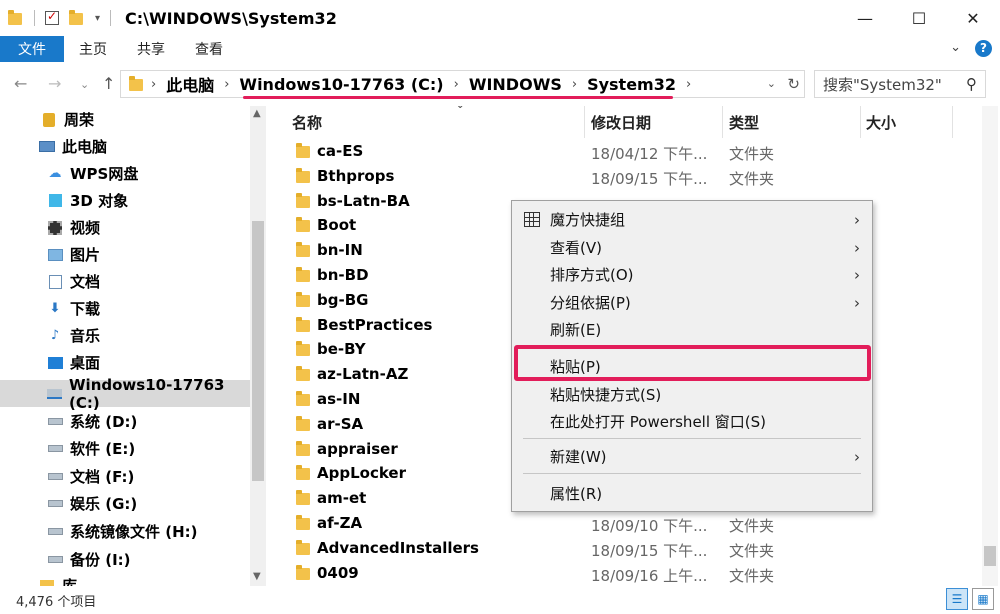 The width and height of the screenshot is (1000, 614). I want to click on tab-share: 共享, so click(151, 49).